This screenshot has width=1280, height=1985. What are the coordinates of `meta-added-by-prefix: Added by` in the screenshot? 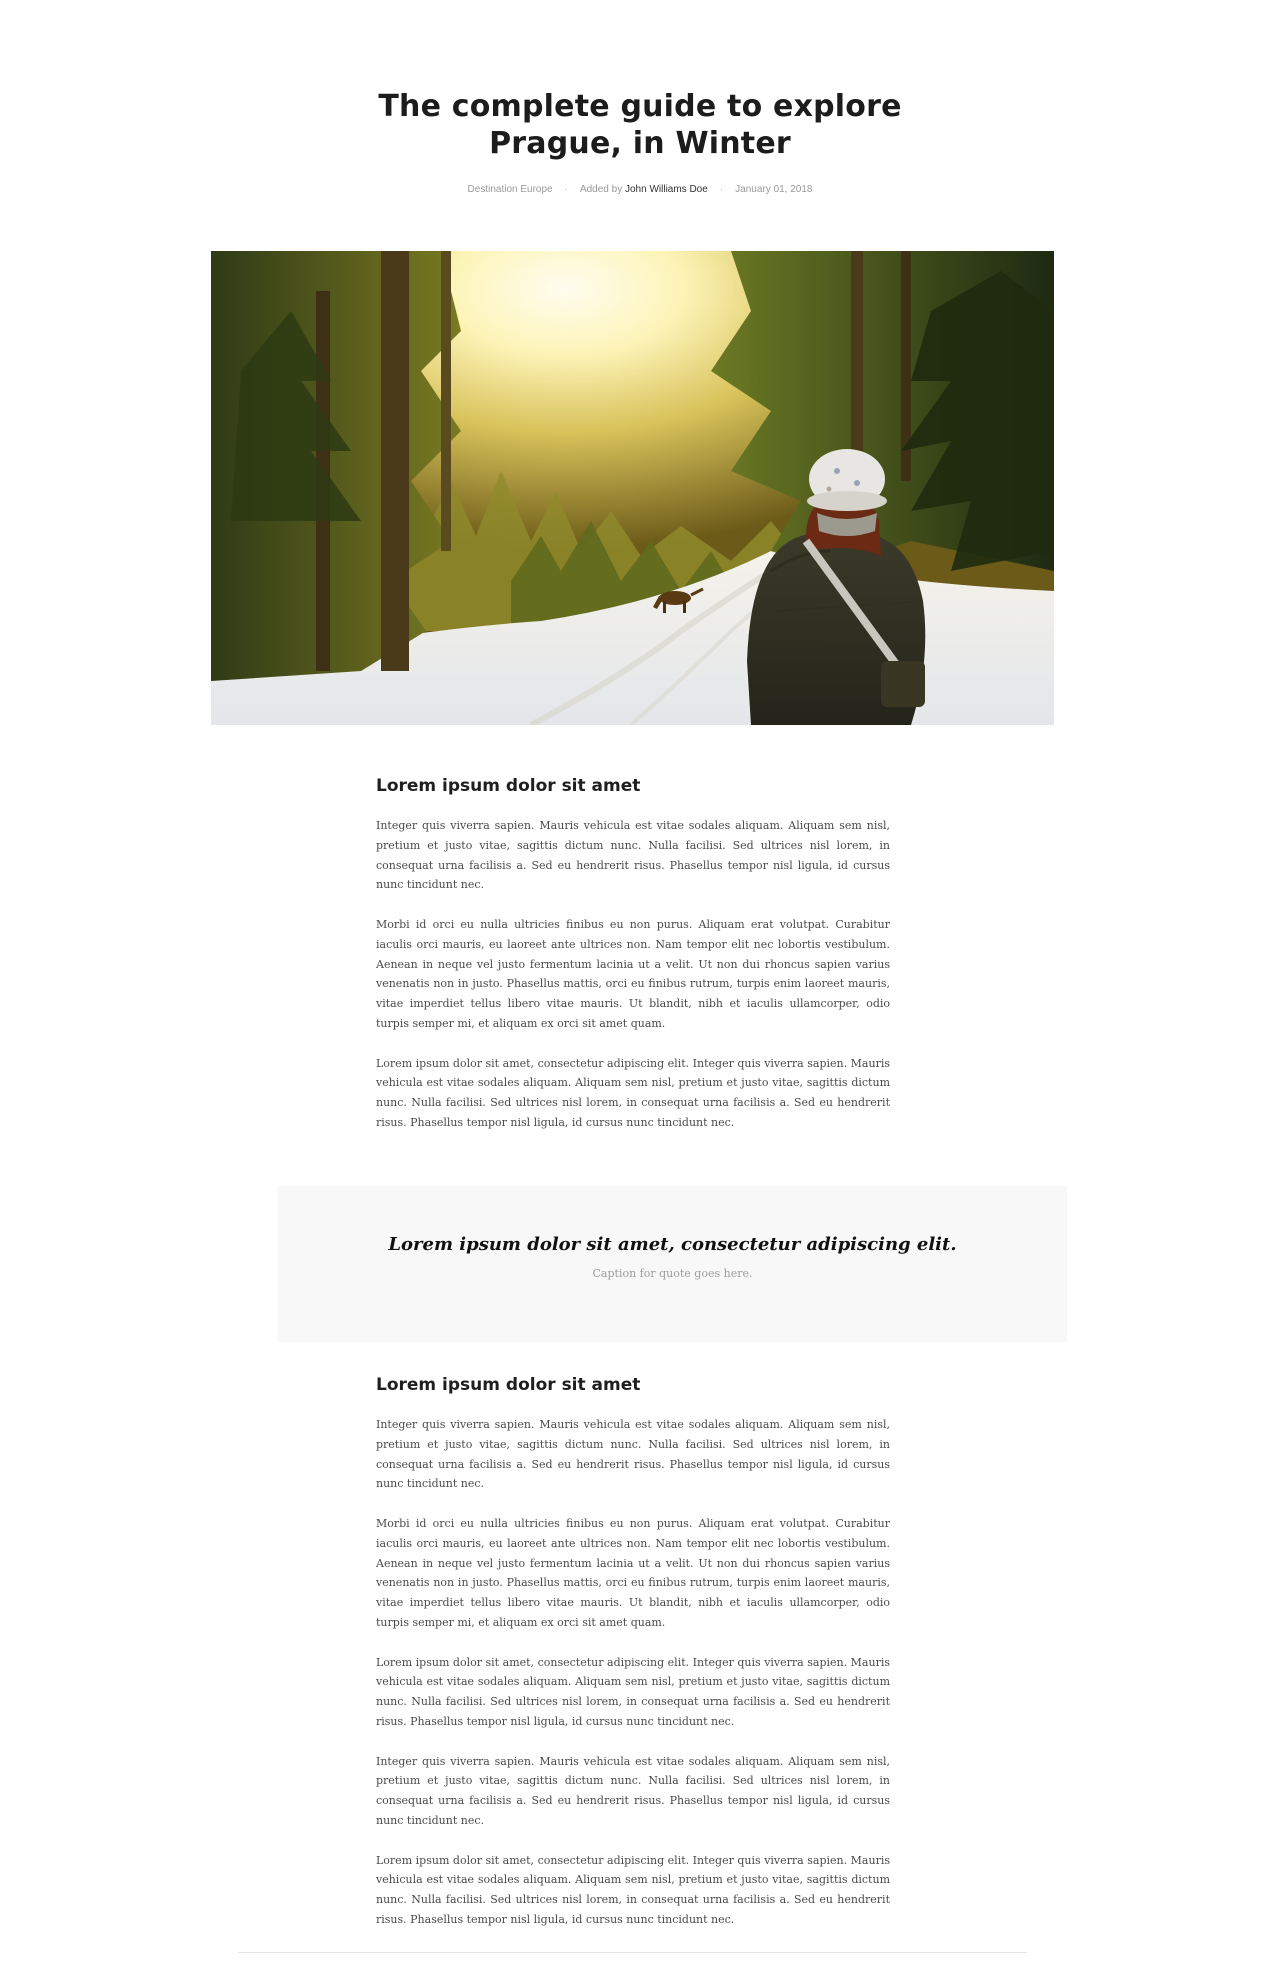 It's located at (601, 189).